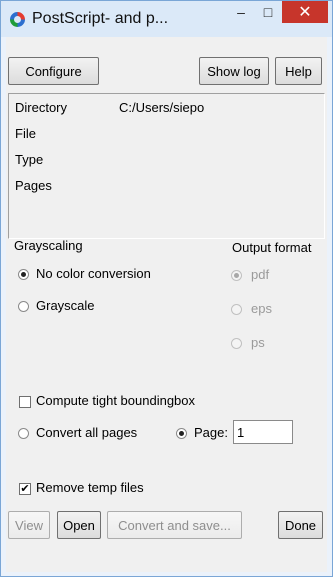 The image size is (333, 577). Describe the element at coordinates (181, 433) in the screenshot. I see `page-radio` at that location.